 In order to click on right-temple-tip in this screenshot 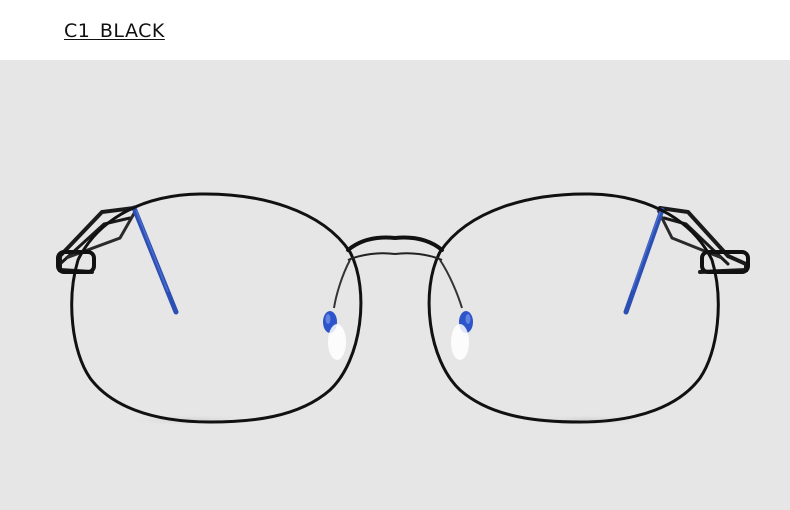, I will do `click(644, 261)`.